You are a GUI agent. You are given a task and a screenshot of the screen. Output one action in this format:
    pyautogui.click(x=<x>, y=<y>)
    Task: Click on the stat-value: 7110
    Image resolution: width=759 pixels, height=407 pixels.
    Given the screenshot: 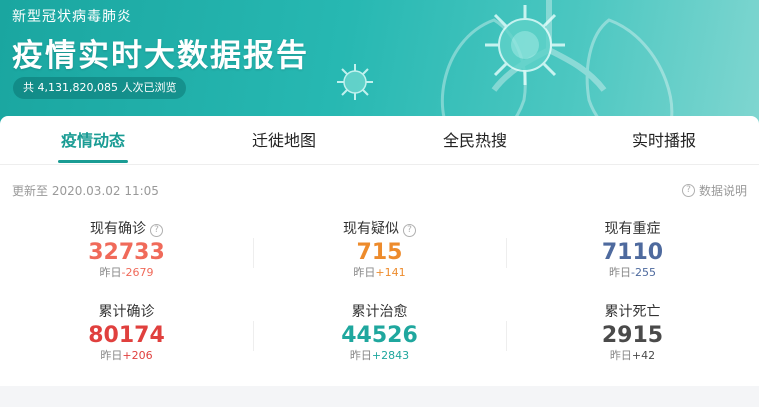 What is the action you would take?
    pyautogui.click(x=632, y=252)
    